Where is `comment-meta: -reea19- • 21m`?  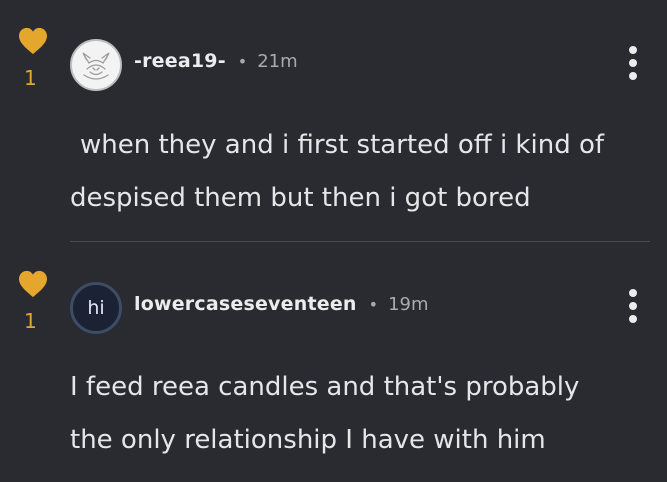
comment-meta: -reea19- • 21m is located at coordinates (216, 61).